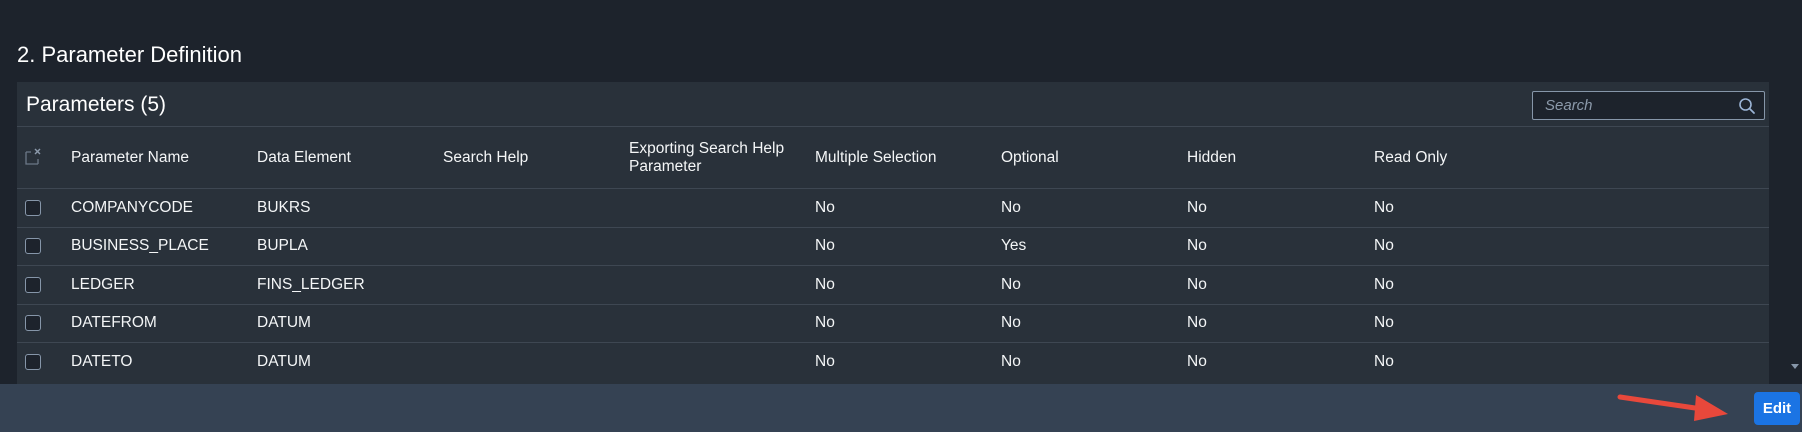  I want to click on column-header-exporting-search-help-parameter: Exporting Search Help Parameter, so click(712, 158).